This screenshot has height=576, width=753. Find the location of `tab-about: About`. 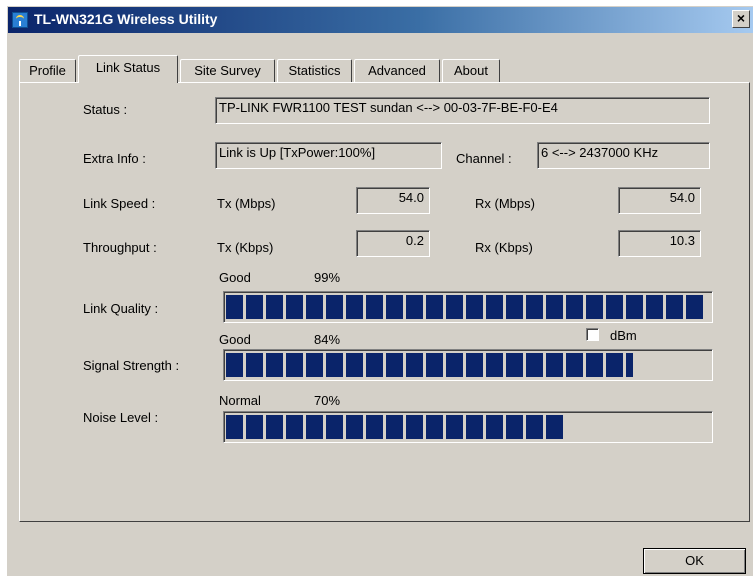

tab-about: About is located at coordinates (471, 70).